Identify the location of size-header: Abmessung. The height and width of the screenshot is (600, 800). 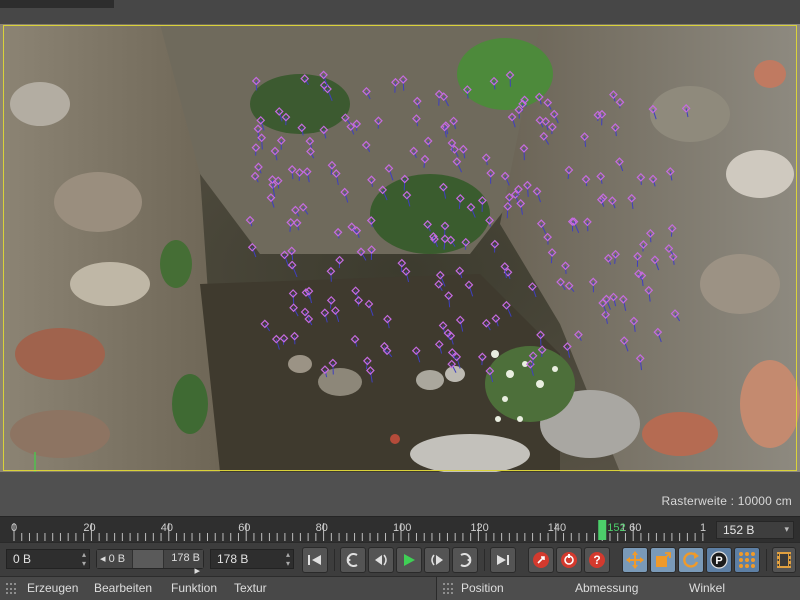
(607, 588).